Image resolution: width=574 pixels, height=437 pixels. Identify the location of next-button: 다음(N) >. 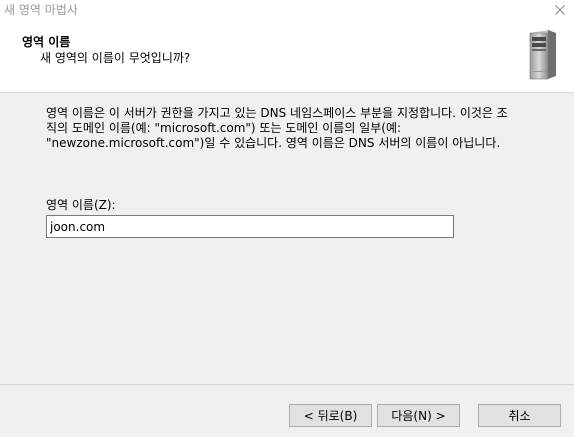
(418, 415).